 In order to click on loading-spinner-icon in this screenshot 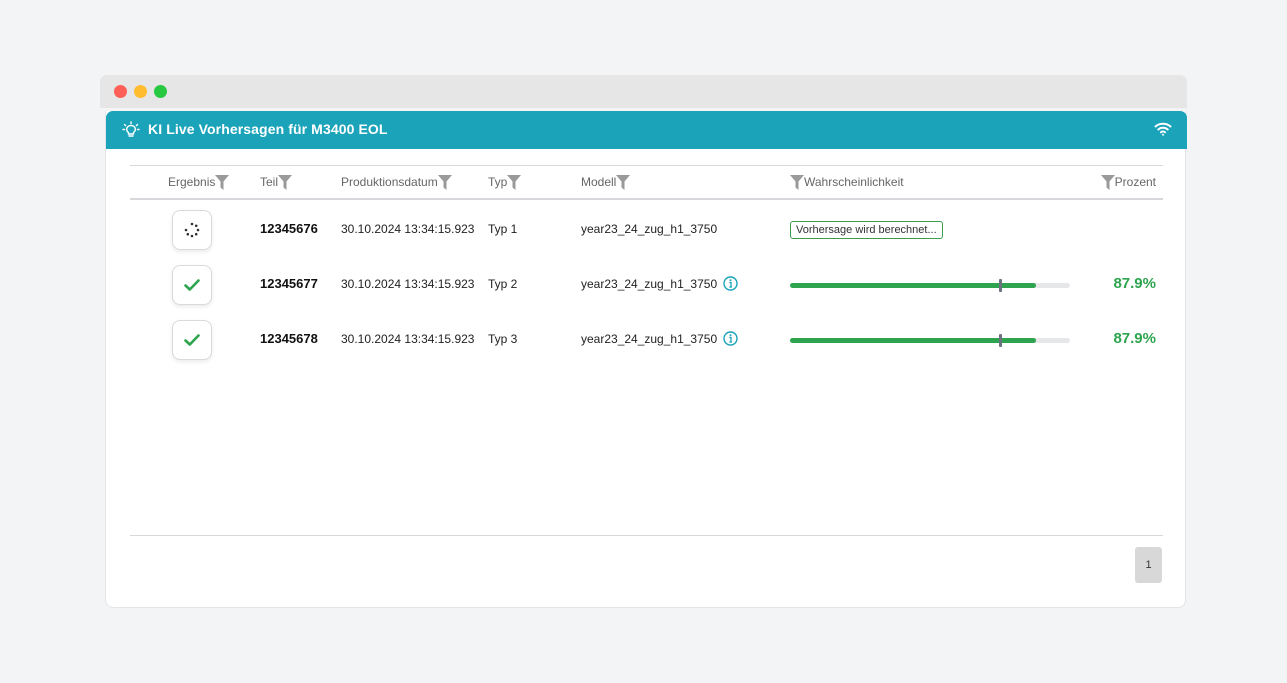, I will do `click(192, 230)`.